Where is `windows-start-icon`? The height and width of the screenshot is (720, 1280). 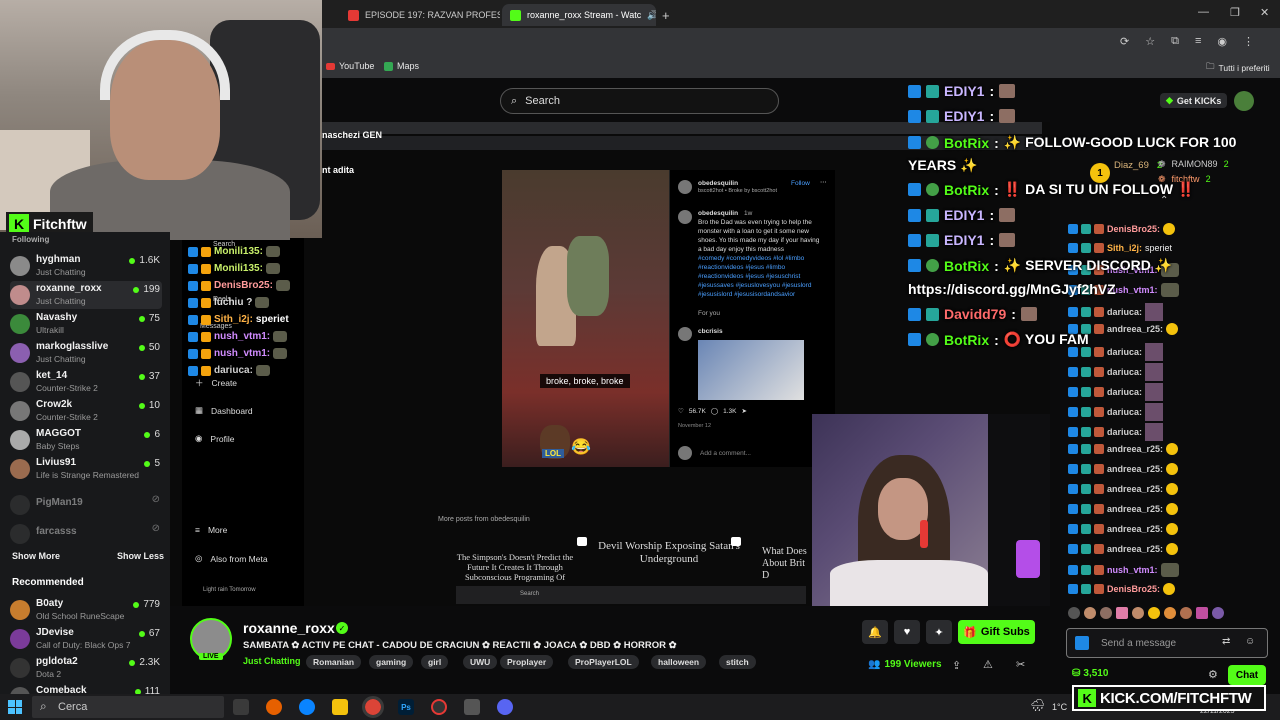 windows-start-icon is located at coordinates (15, 707).